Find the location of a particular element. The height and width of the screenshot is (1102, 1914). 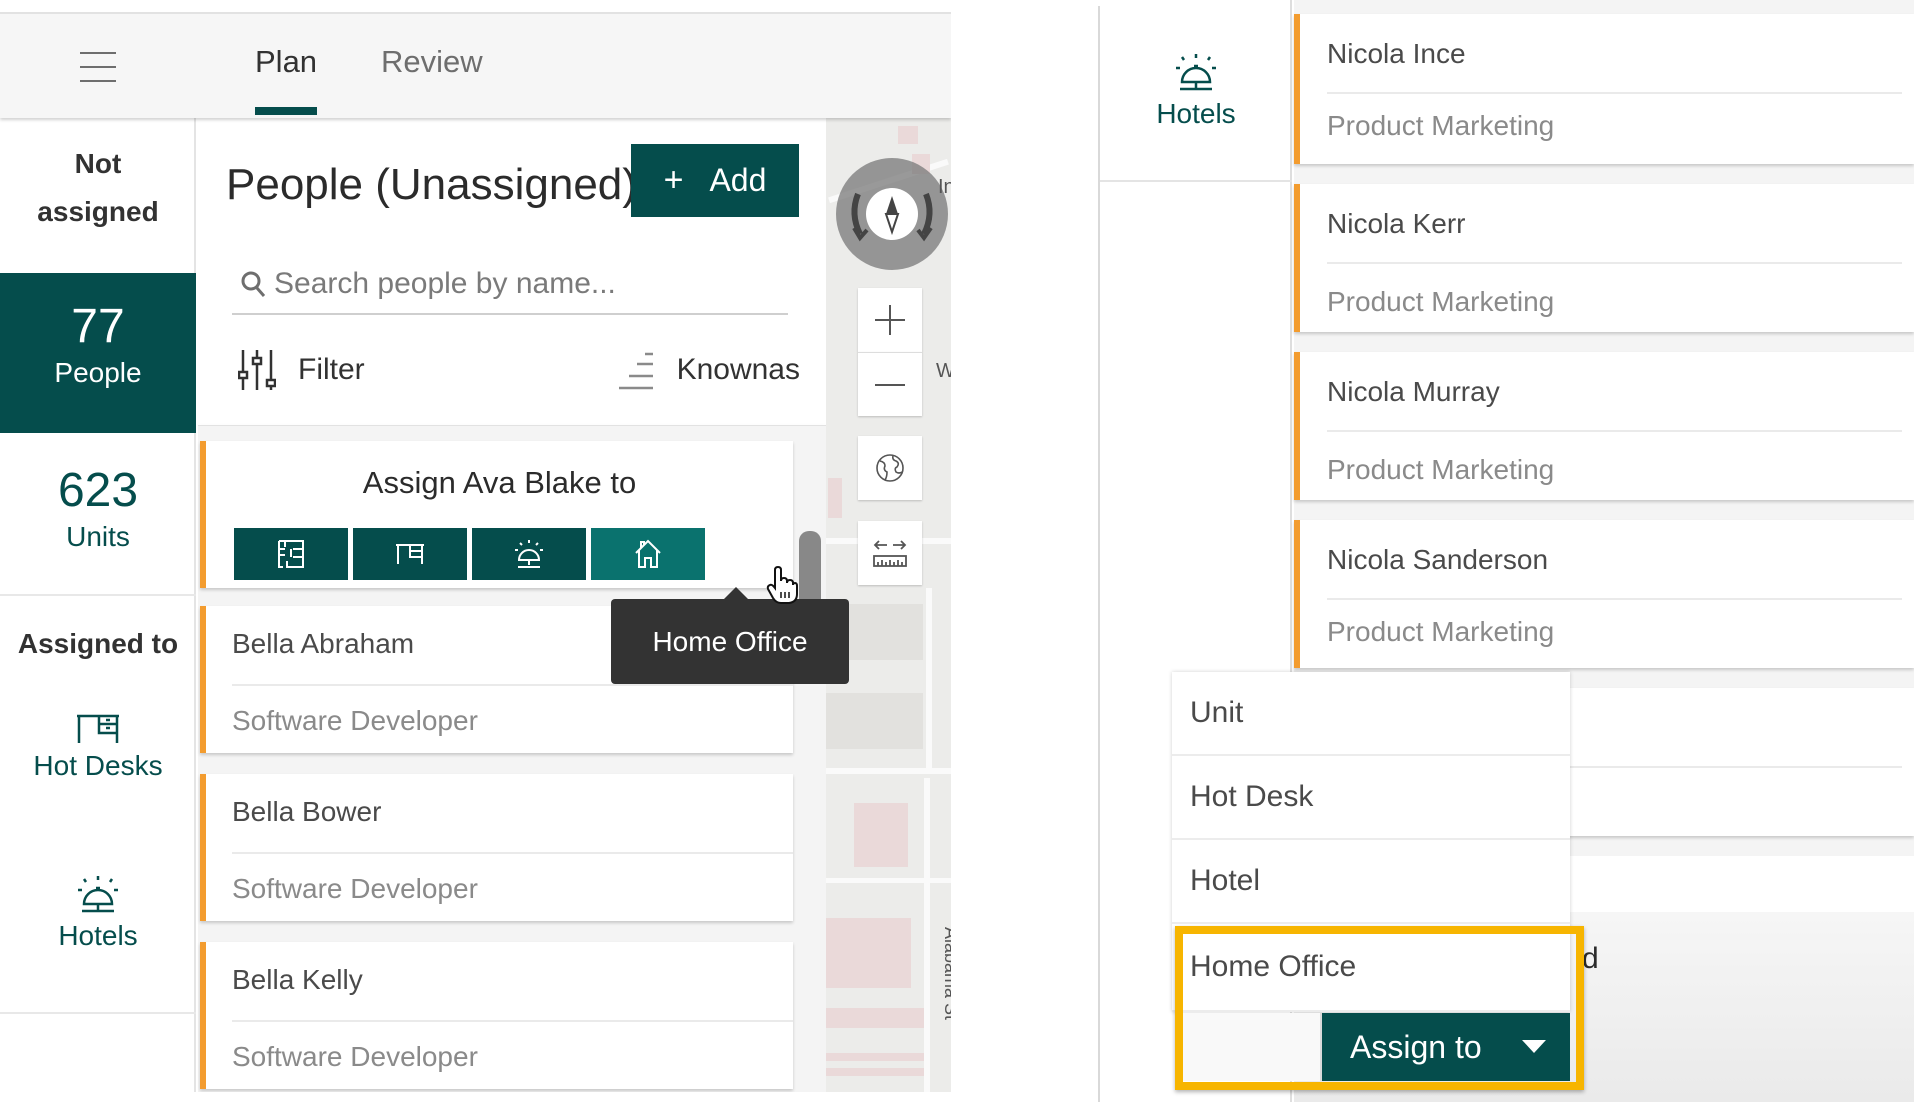

search-field is located at coordinates (510, 285).